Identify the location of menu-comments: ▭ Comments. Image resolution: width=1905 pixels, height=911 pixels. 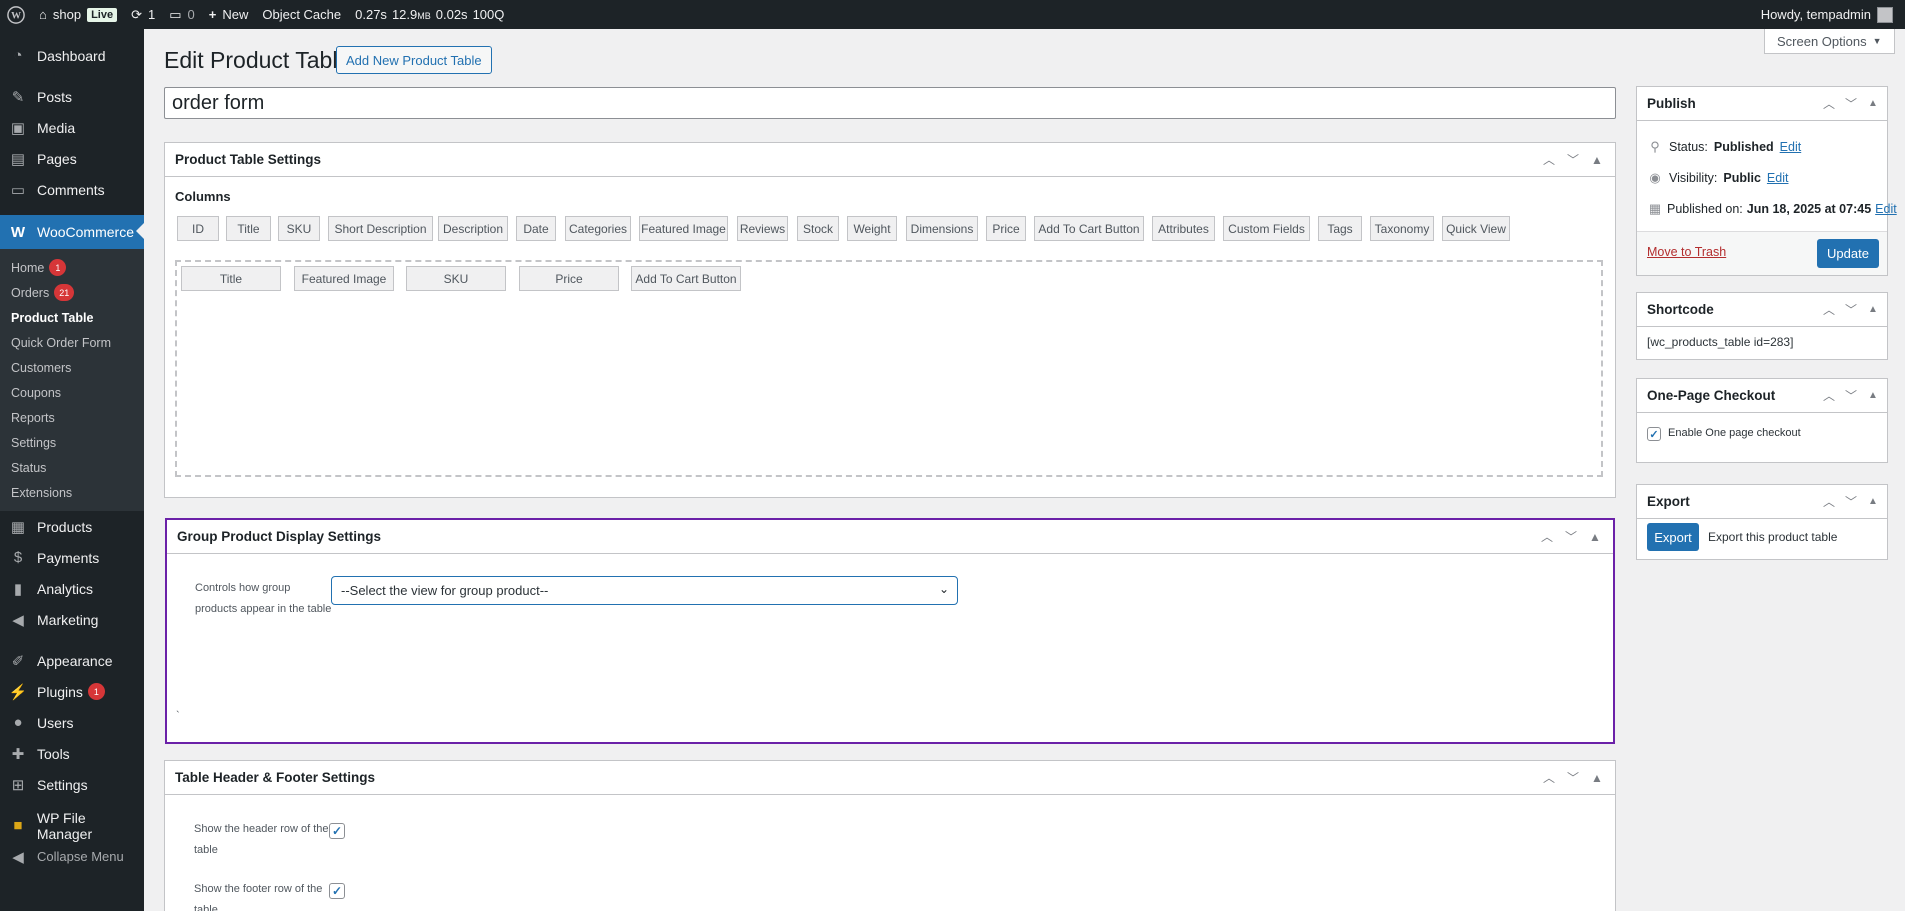
(72, 189).